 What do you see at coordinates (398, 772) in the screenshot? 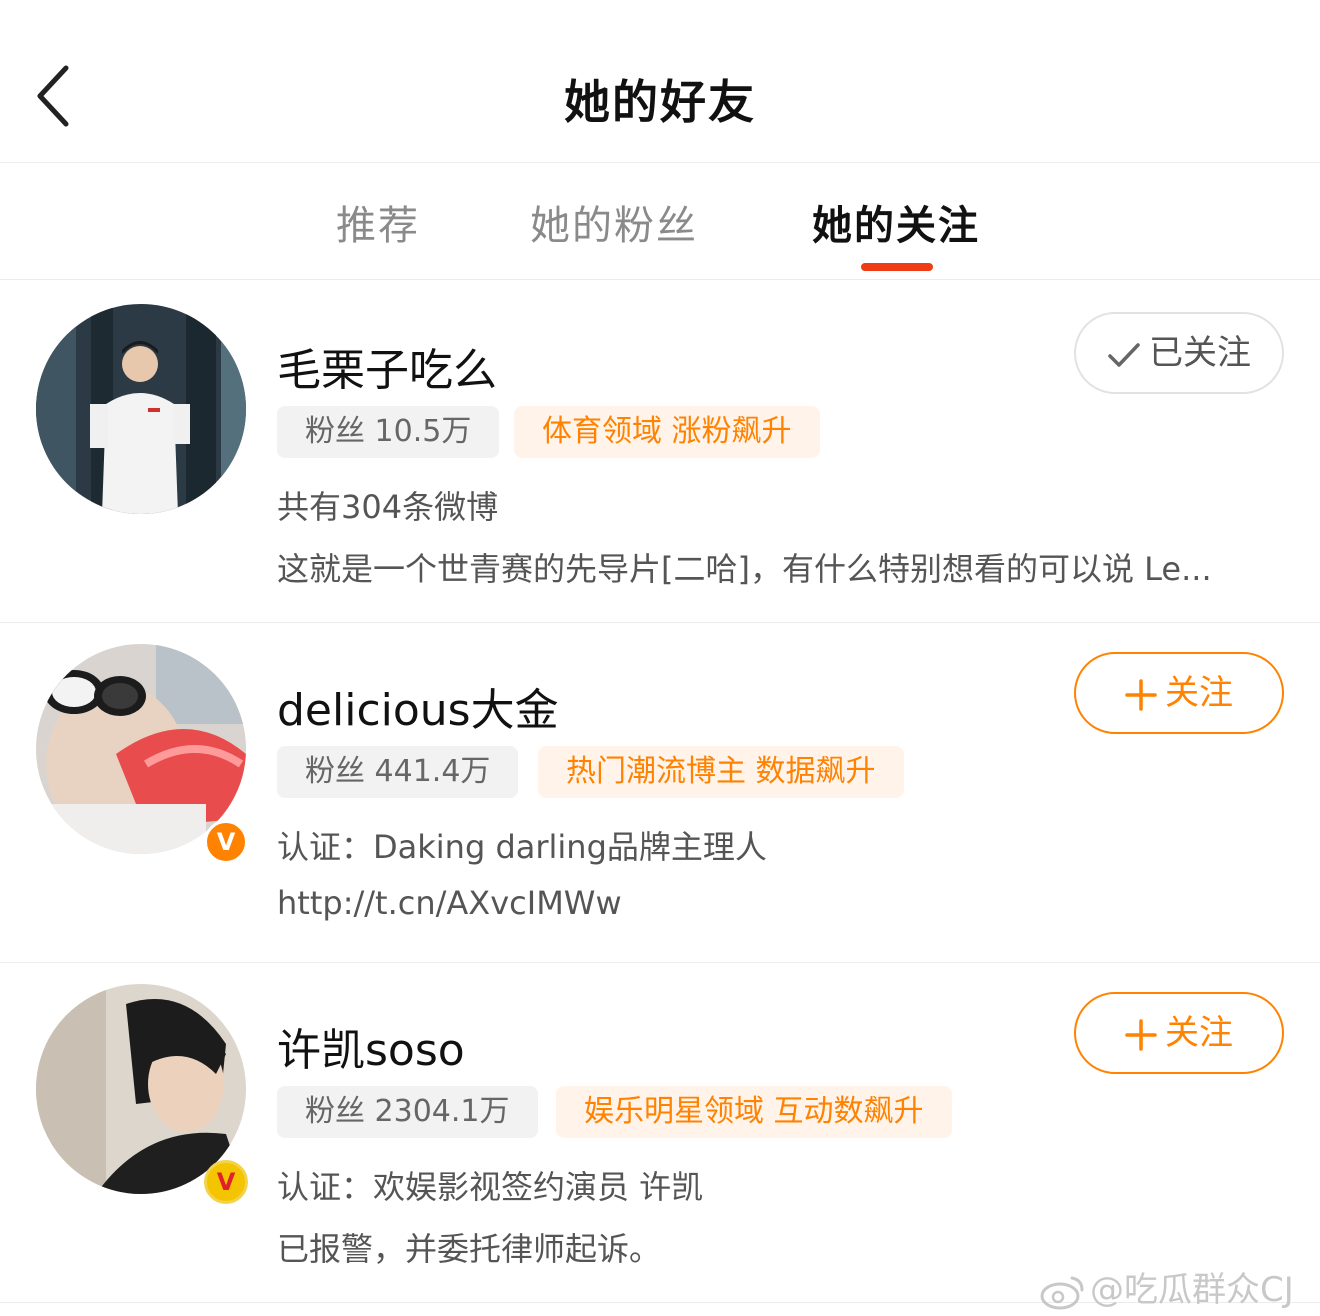
I see `fans-count-tag: 粉丝 441.4万` at bounding box center [398, 772].